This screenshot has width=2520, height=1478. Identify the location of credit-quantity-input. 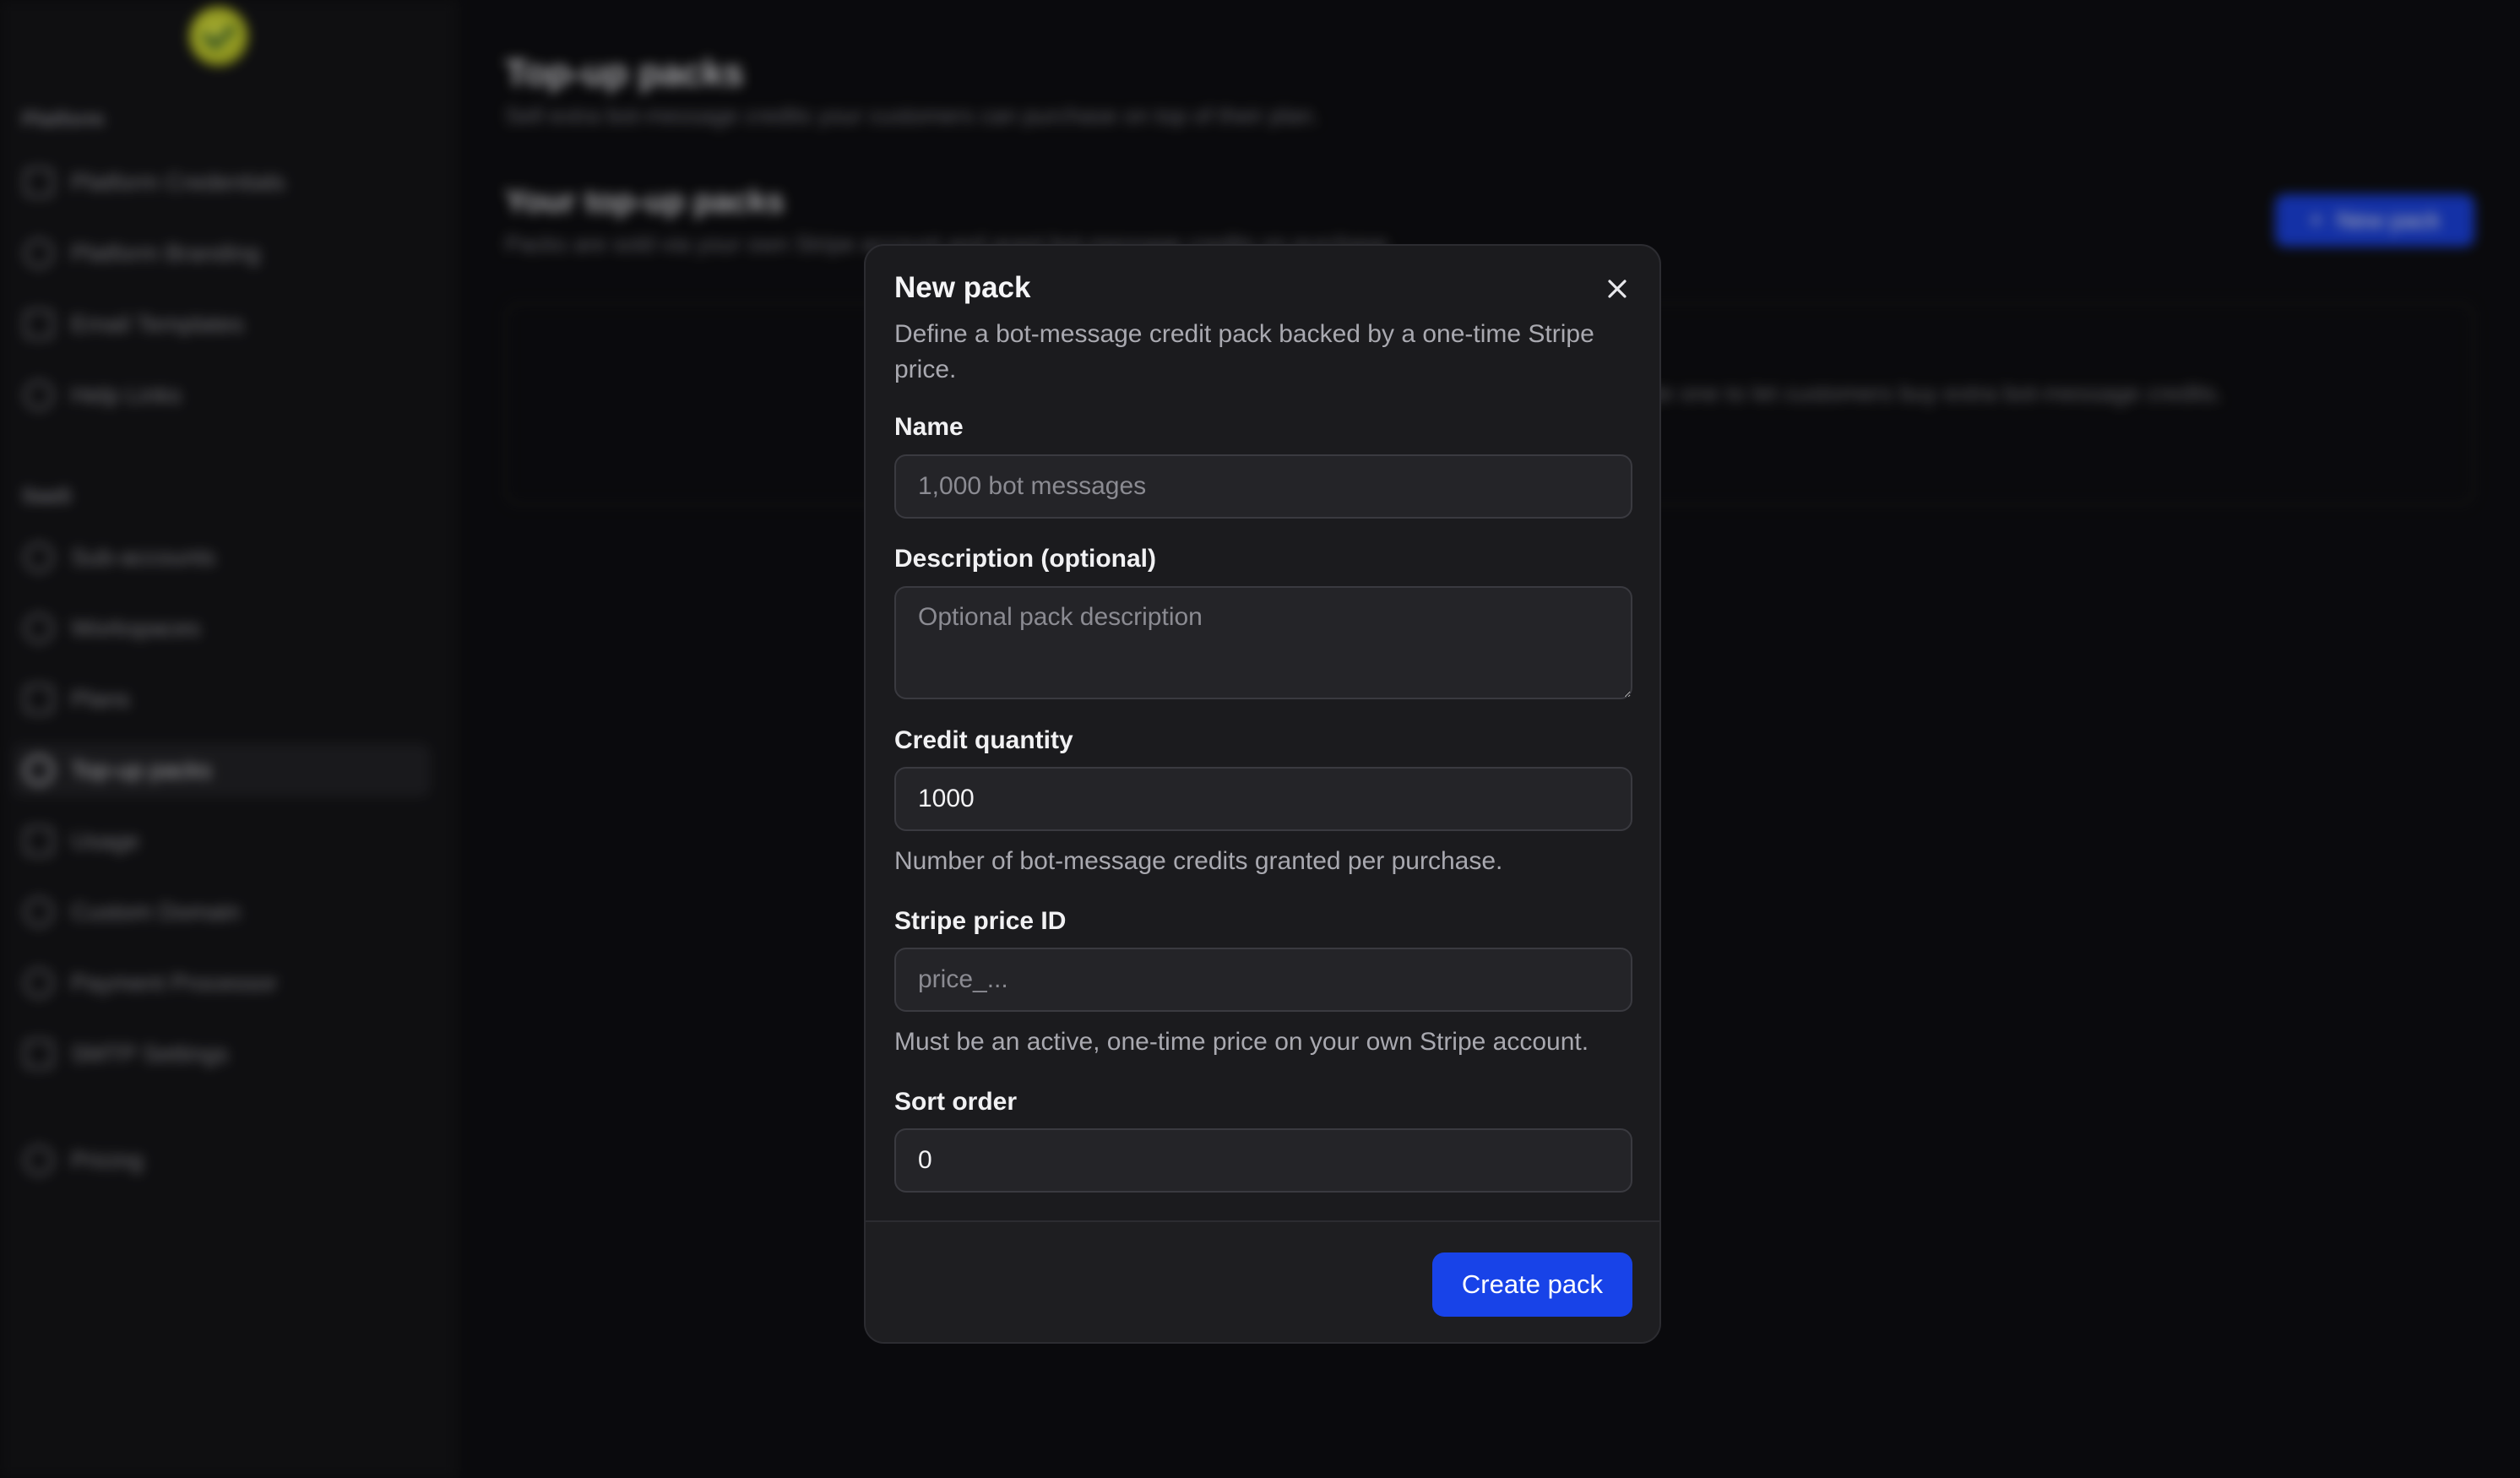
(1263, 799).